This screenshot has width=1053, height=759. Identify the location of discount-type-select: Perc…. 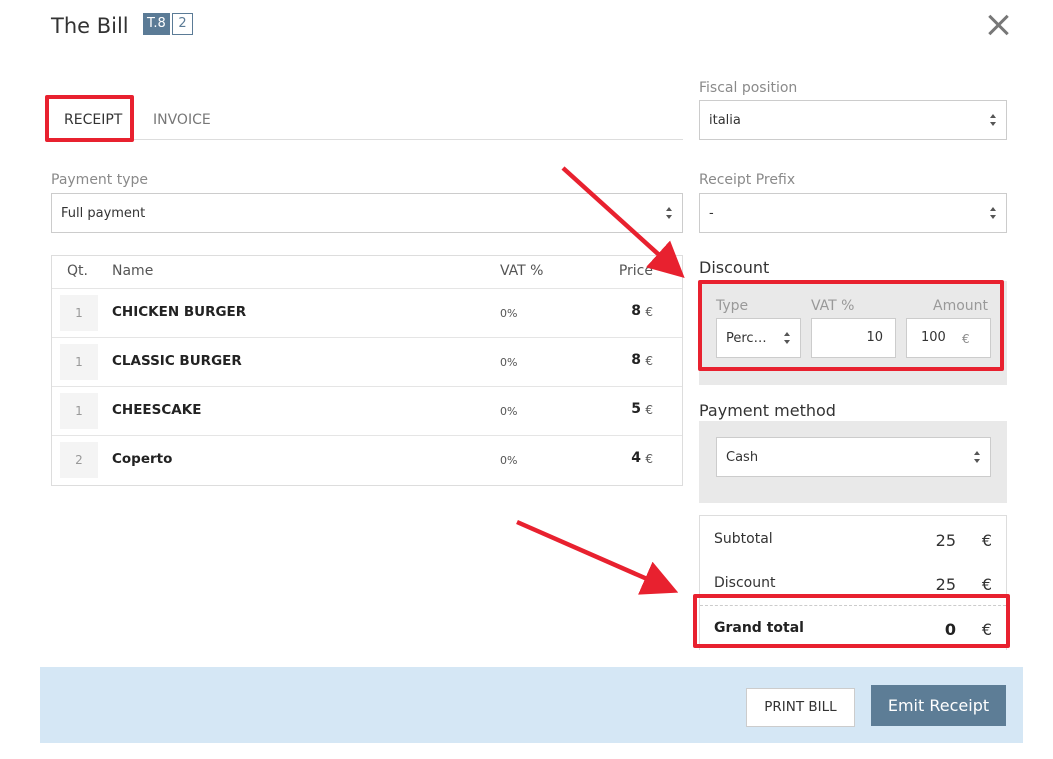
(758, 338).